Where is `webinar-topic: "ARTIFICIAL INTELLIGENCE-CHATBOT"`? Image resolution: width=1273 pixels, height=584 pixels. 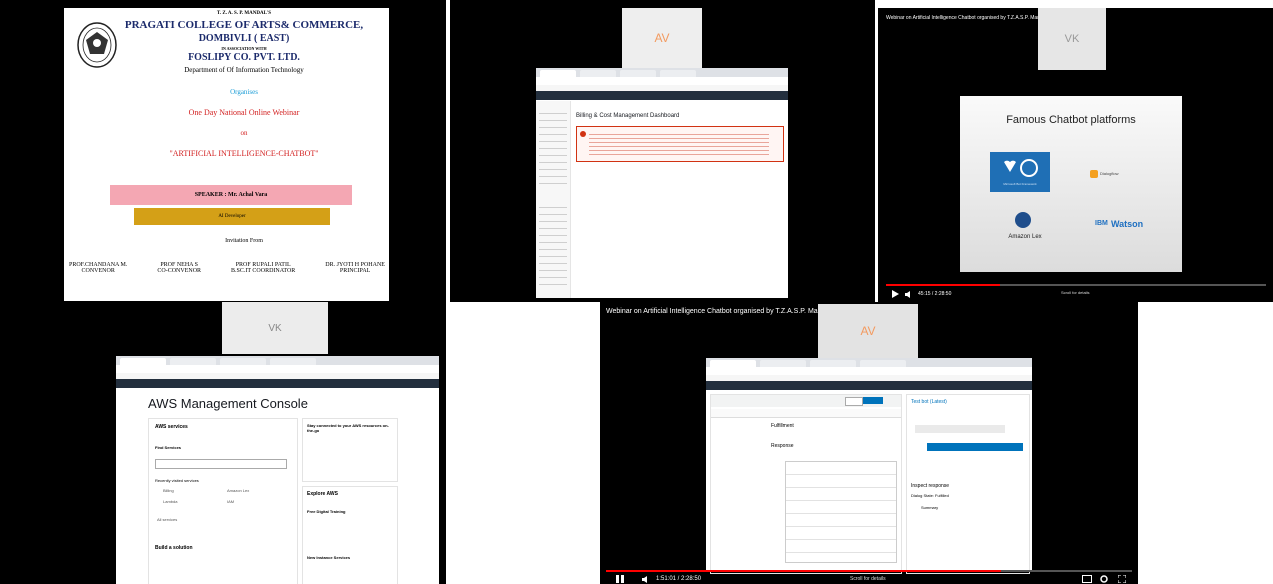 webinar-topic: "ARTIFICIAL INTELLIGENCE-CHATBOT" is located at coordinates (244, 153).